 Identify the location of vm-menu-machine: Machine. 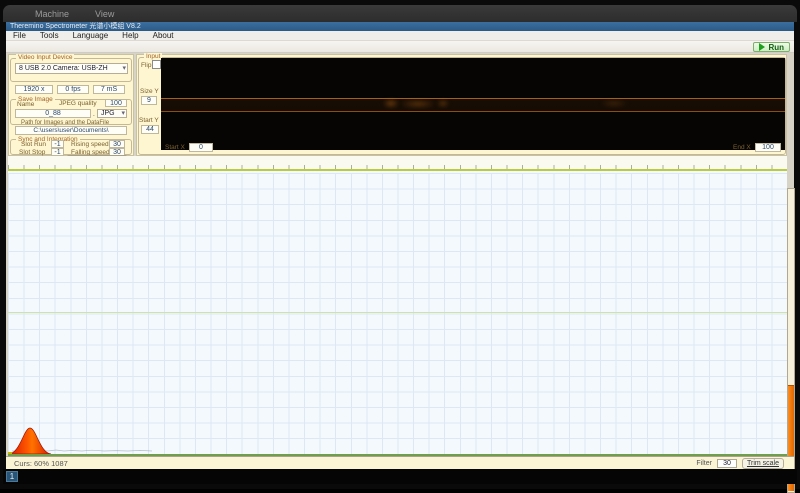
(52, 14).